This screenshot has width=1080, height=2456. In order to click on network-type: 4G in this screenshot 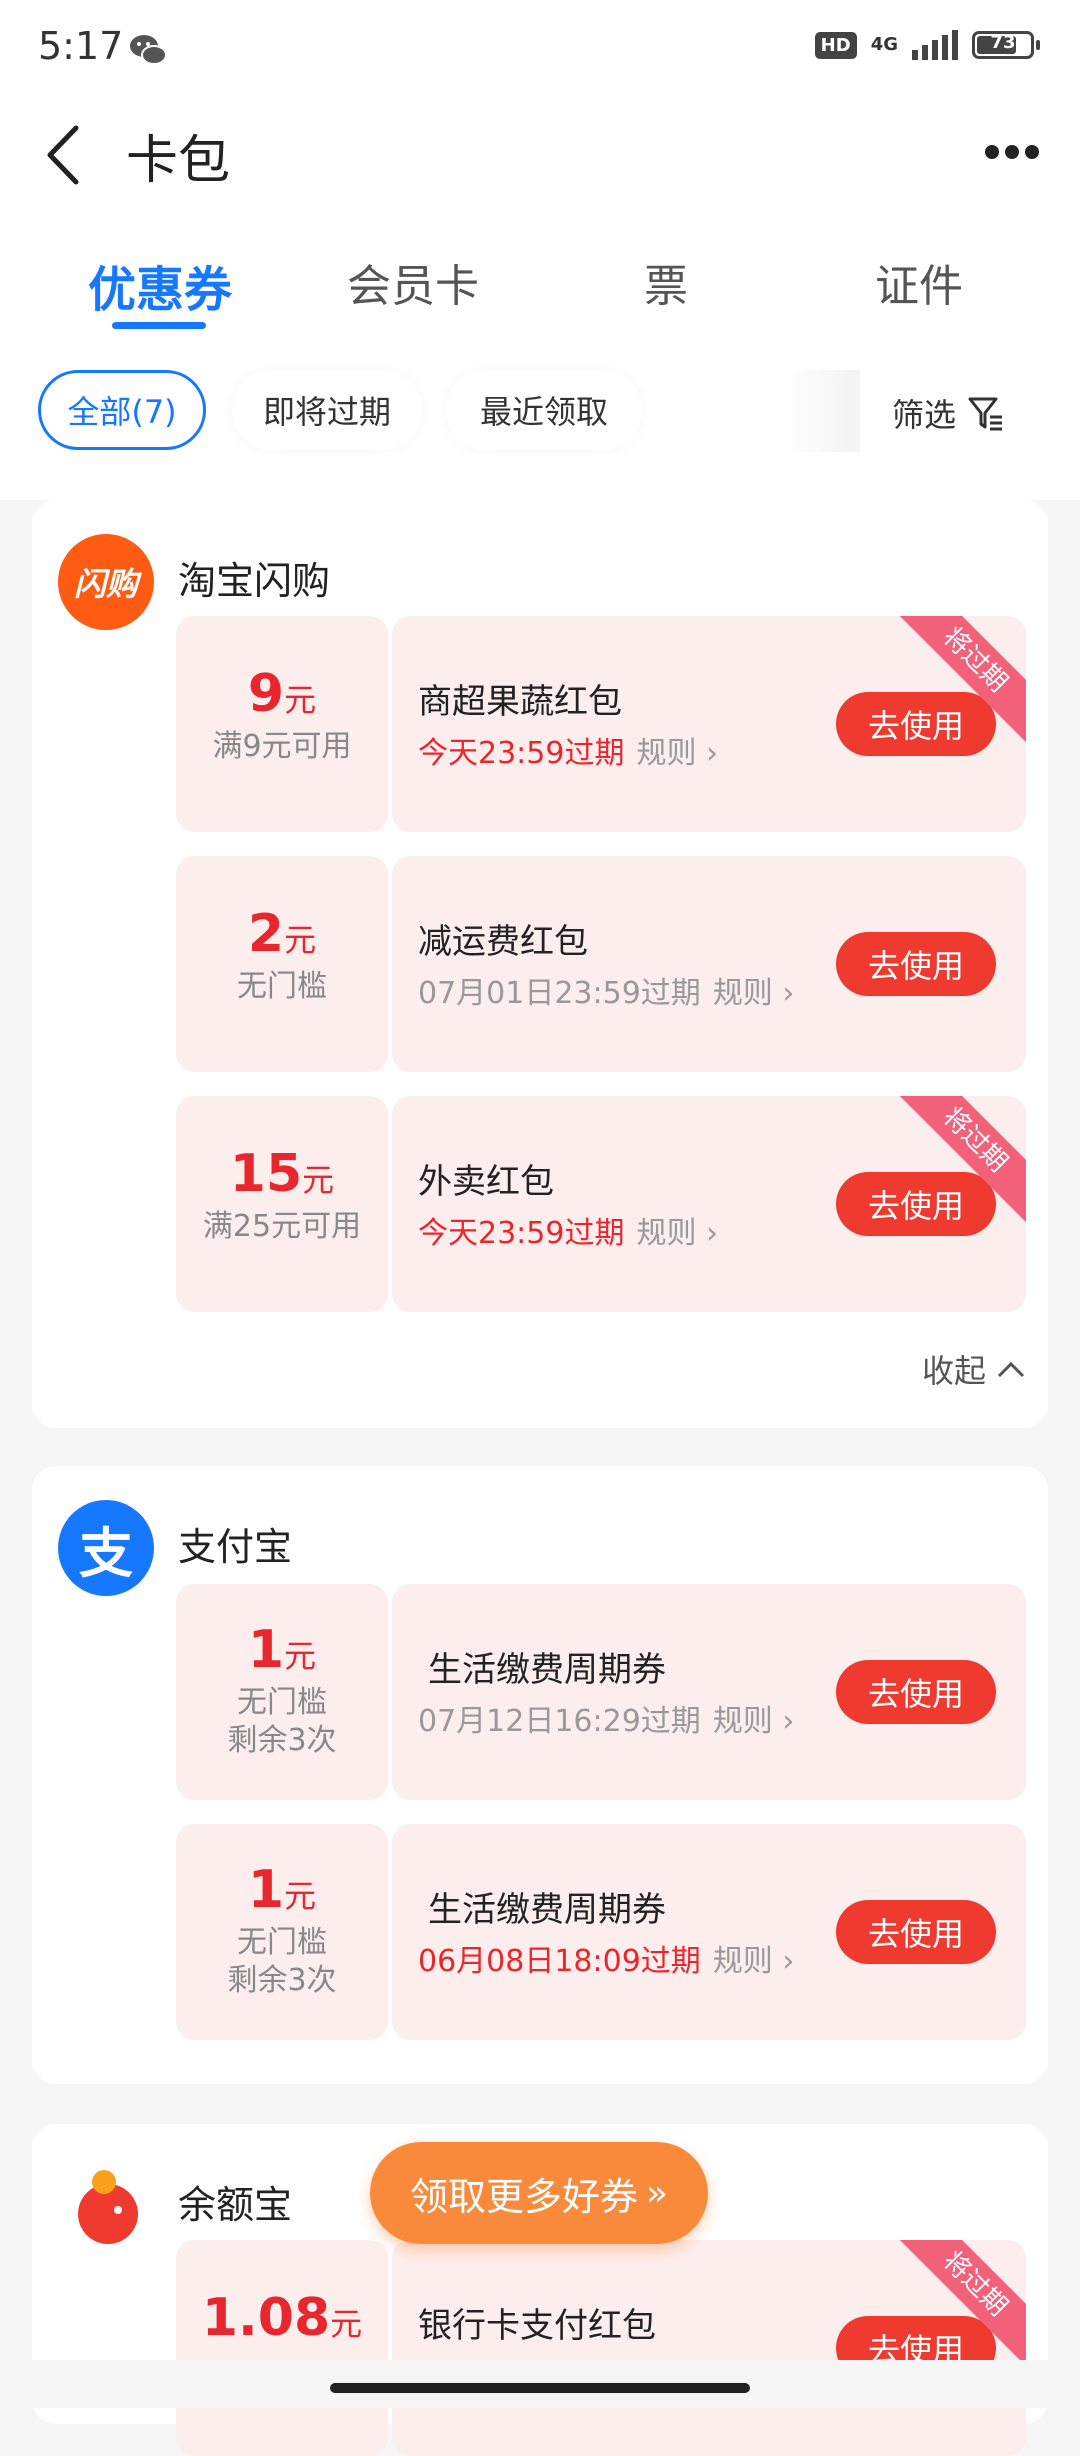, I will do `click(884, 44)`.